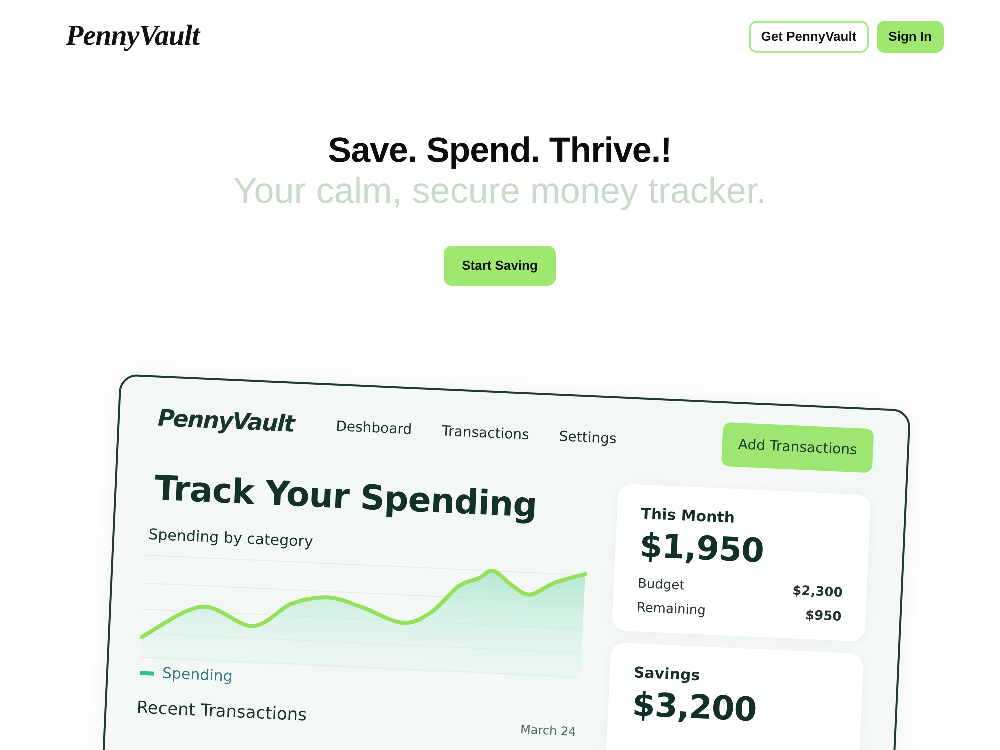 Image resolution: width=1000 pixels, height=750 pixels. I want to click on row-value: $950, so click(823, 616).